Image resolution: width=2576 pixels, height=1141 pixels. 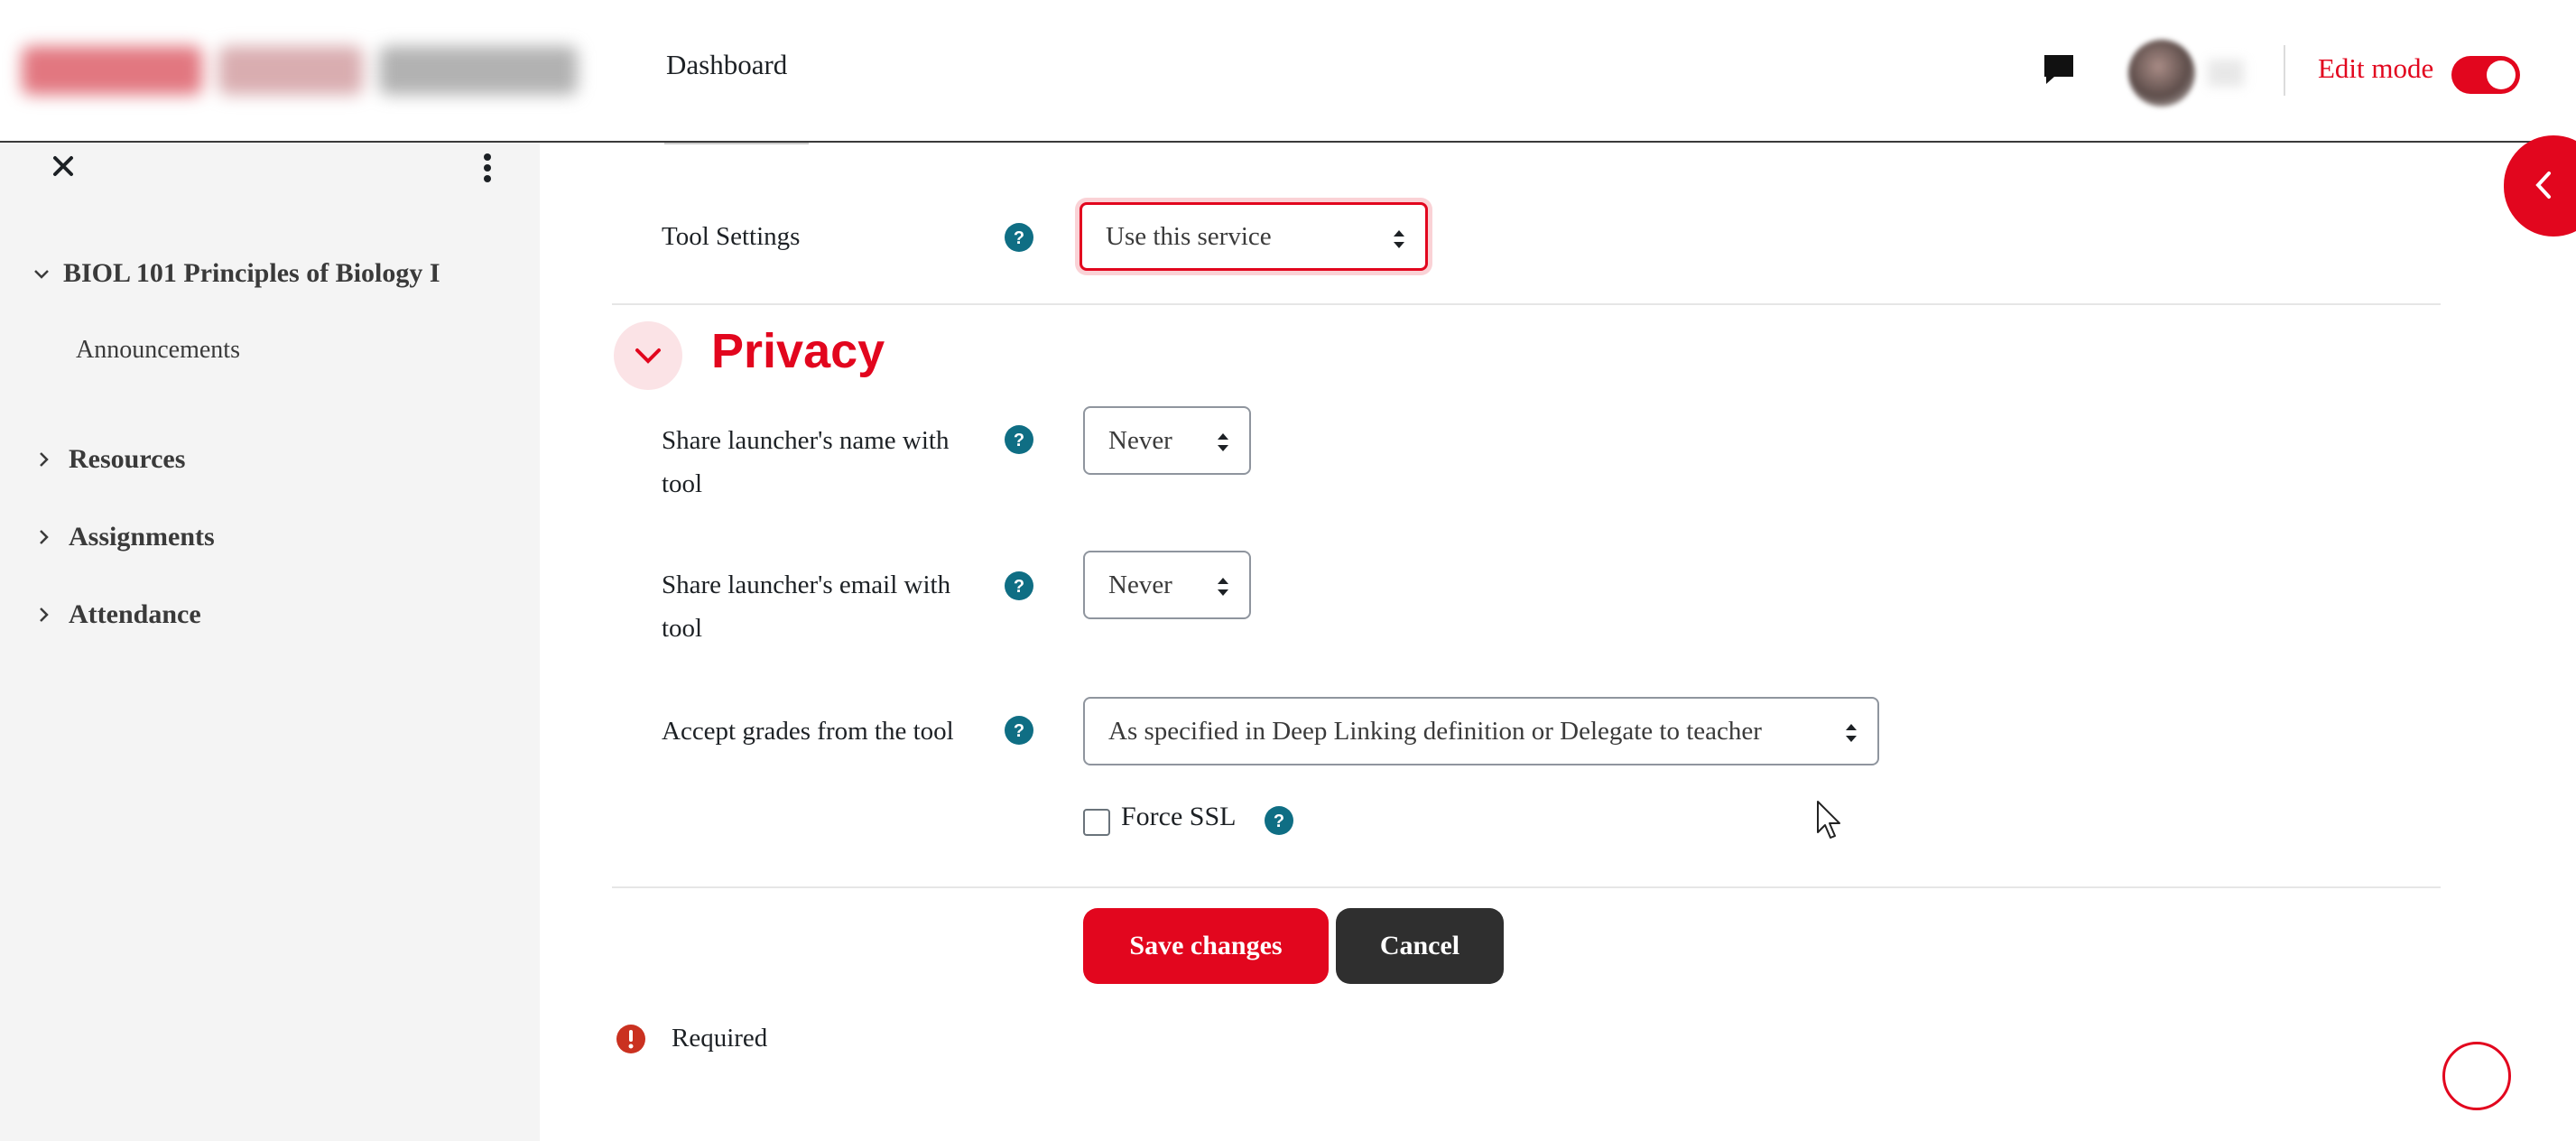 I want to click on save-changes-button: Save changes, so click(x=1206, y=946).